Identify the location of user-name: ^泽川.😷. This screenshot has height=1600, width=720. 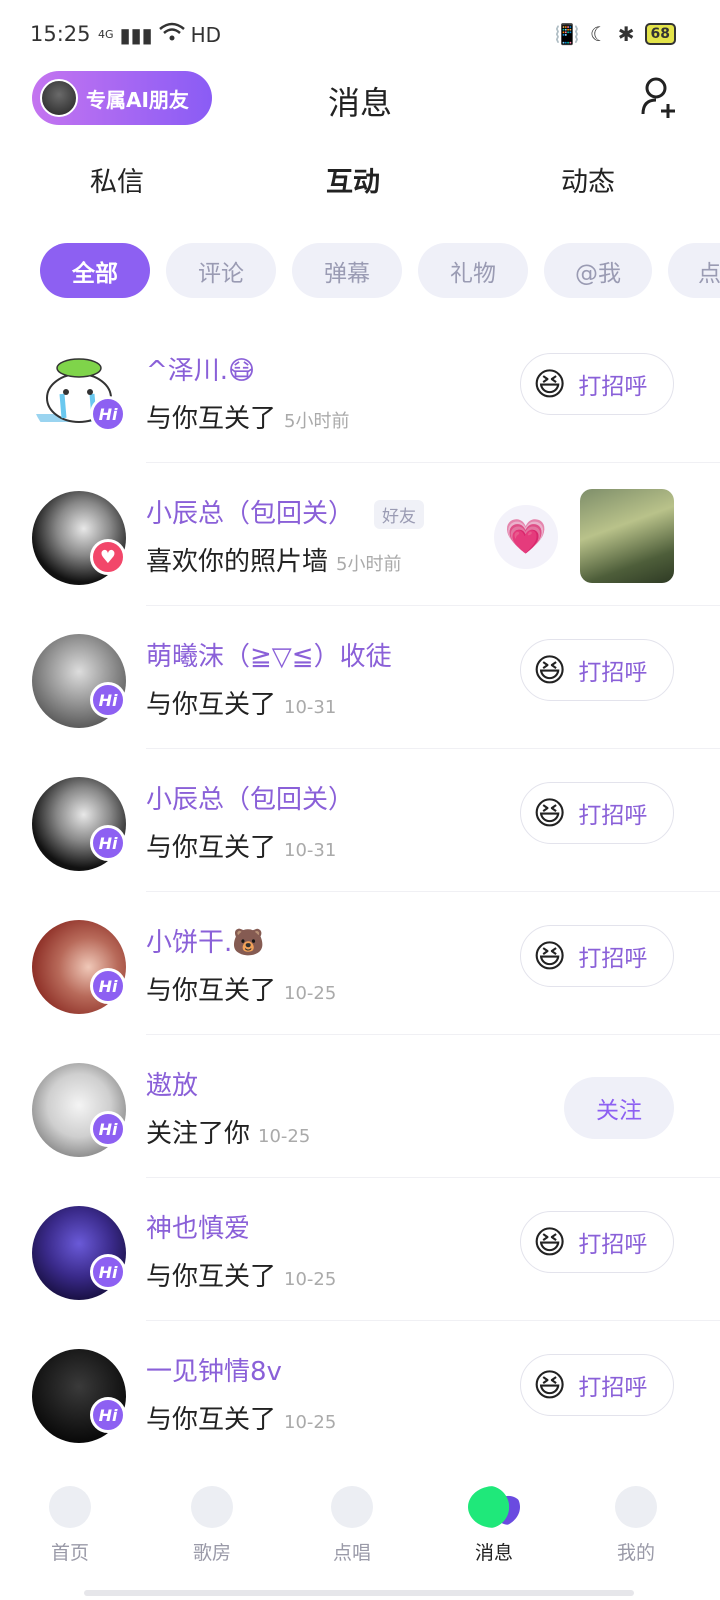
(200, 368).